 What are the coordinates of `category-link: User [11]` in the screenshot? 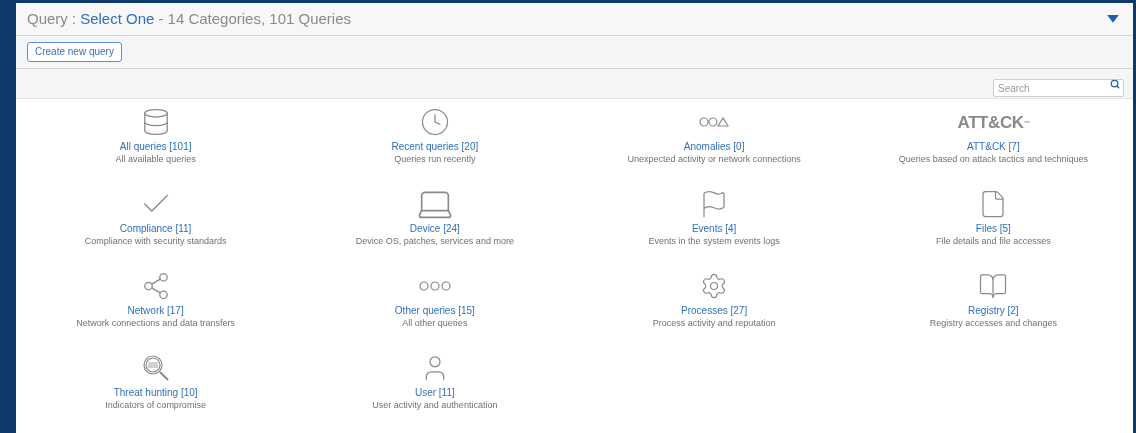 It's located at (434, 393).